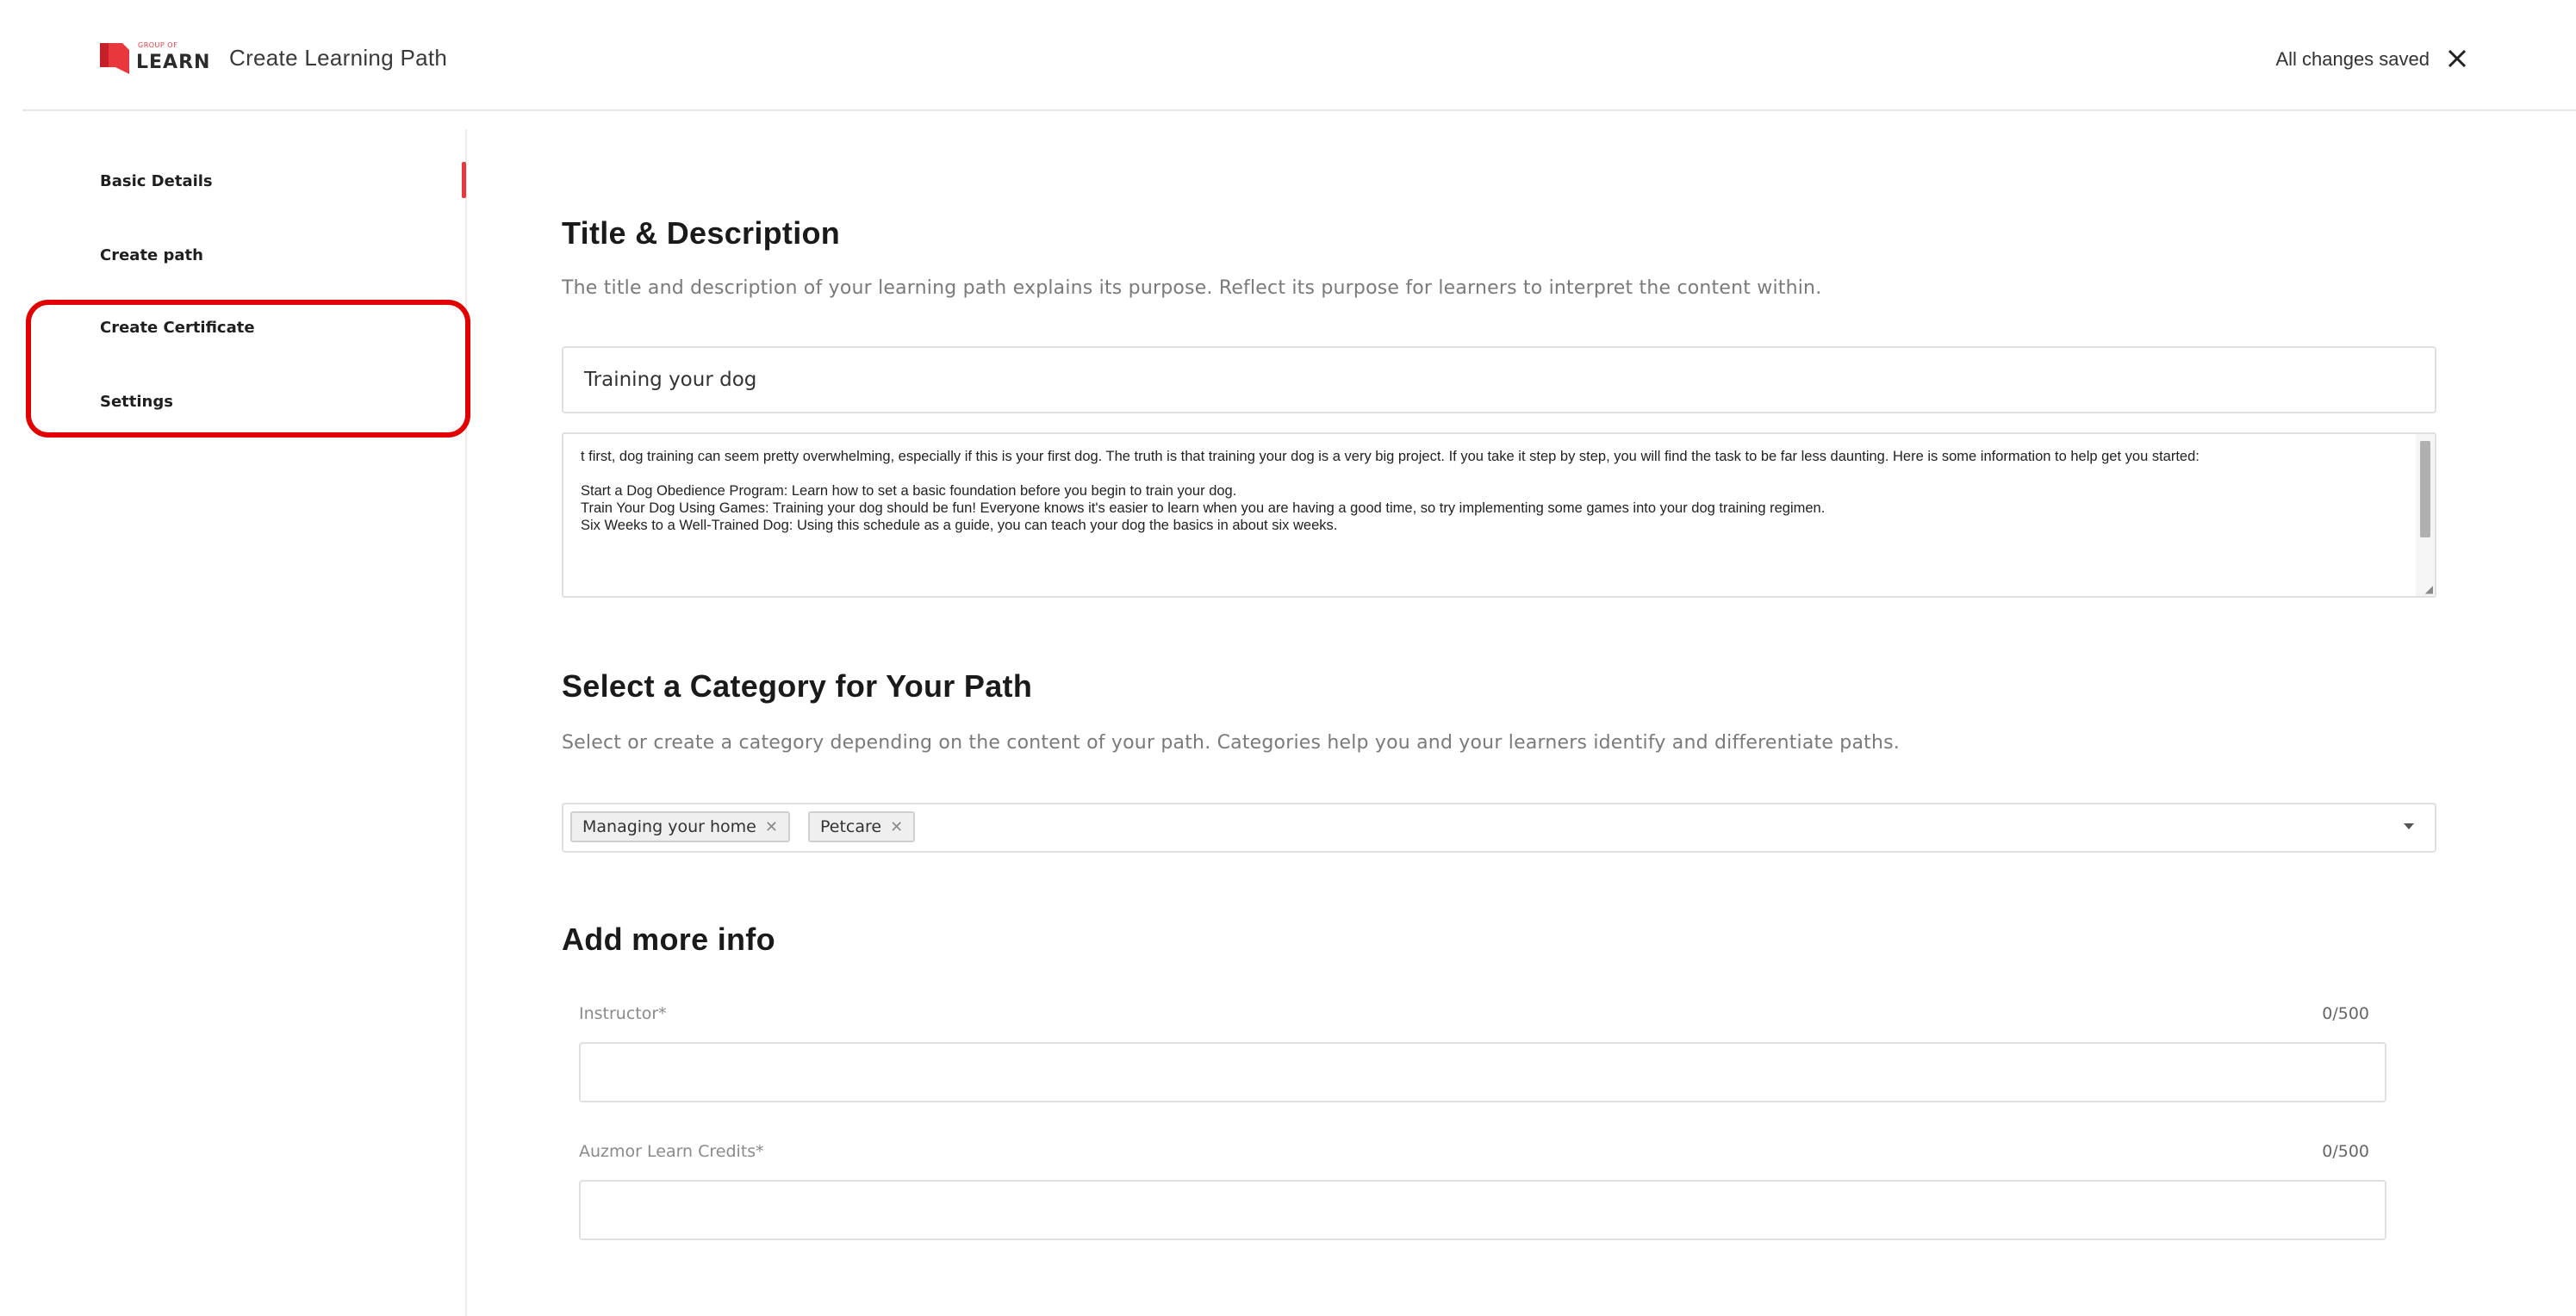  Describe the element at coordinates (174, 62) in the screenshot. I see `logo-word: LEARN` at that location.